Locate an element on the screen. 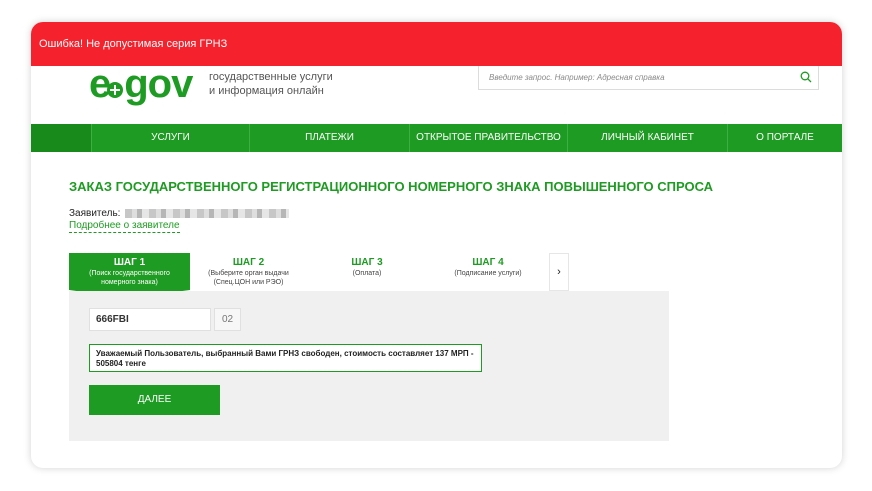 This screenshot has height=491, width=872. step-4: ШАГ 4 (Подписание услуги) is located at coordinates (488, 272).